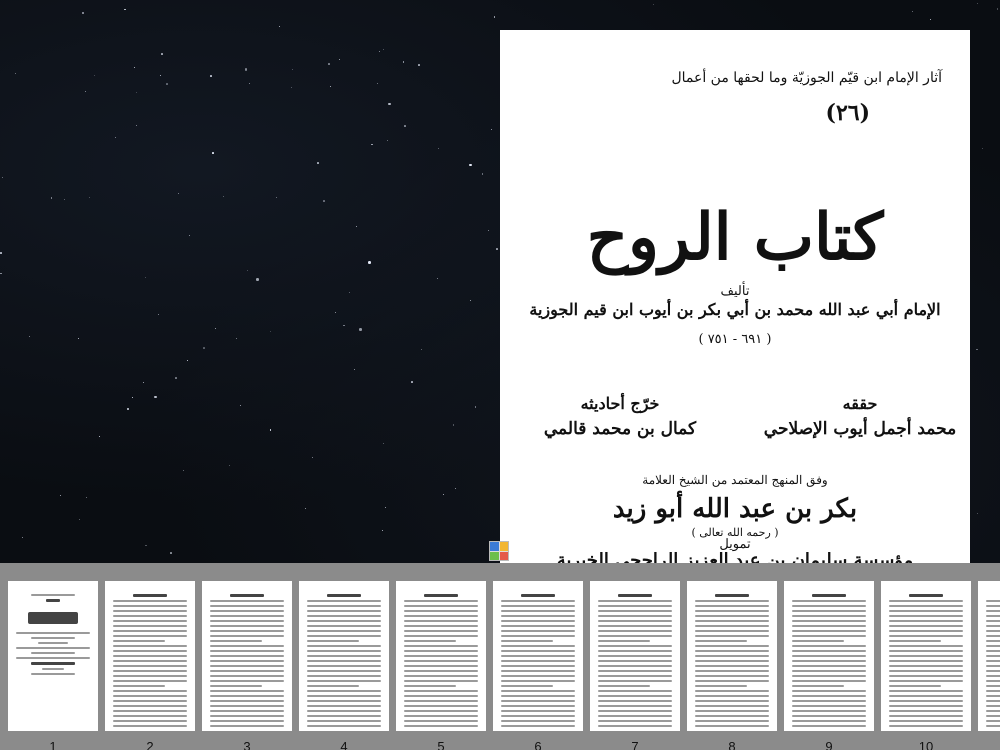 This screenshot has width=1000, height=750. I want to click on editor-block: حققه محمد أجمل أيوب الإصلاحي, so click(860, 416).